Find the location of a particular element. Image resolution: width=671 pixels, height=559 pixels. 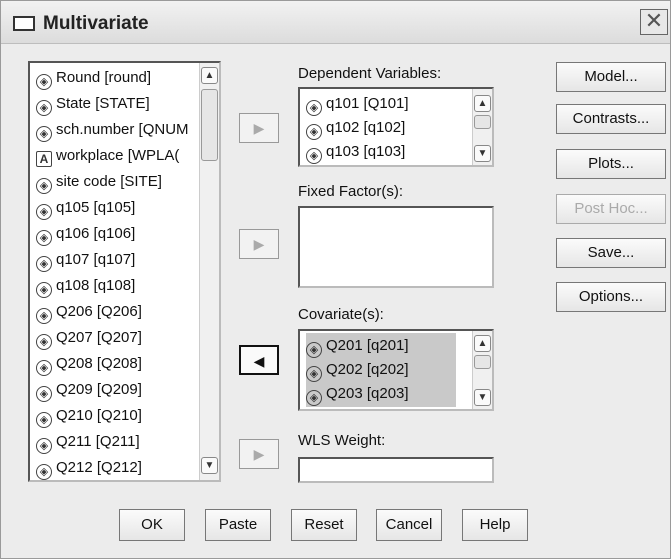

list-item: ◈ sch.number [QNUM is located at coordinates (112, 130).